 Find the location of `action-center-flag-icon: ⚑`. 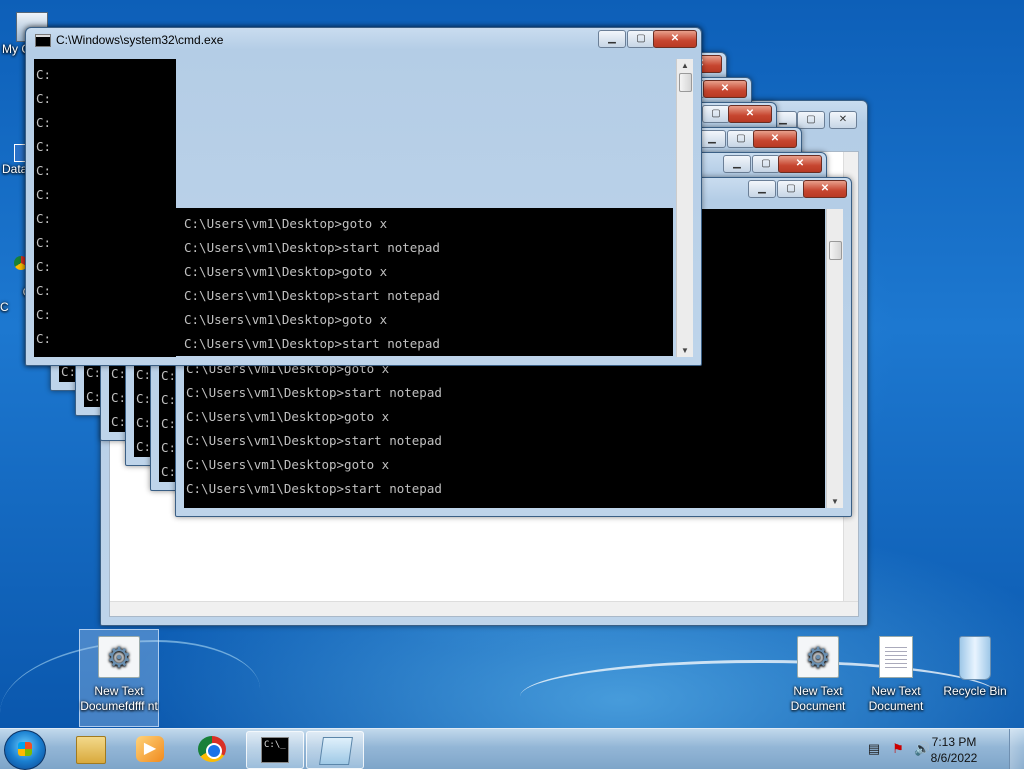

action-center-flag-icon: ⚑ is located at coordinates (898, 749).